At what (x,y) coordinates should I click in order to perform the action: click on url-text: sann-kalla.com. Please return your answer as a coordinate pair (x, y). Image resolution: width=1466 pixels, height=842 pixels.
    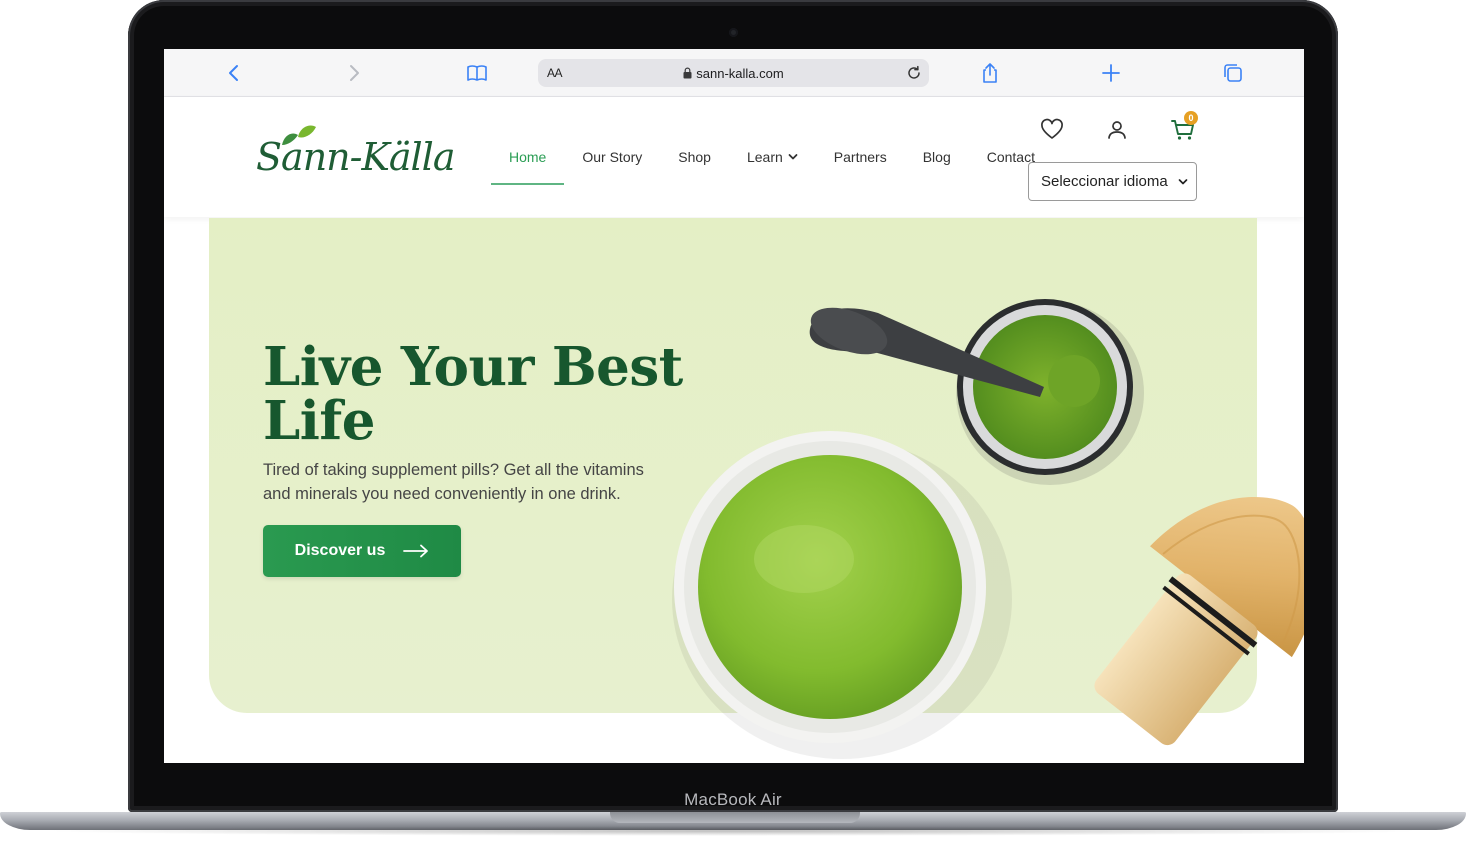
    Looking at the image, I should click on (740, 73).